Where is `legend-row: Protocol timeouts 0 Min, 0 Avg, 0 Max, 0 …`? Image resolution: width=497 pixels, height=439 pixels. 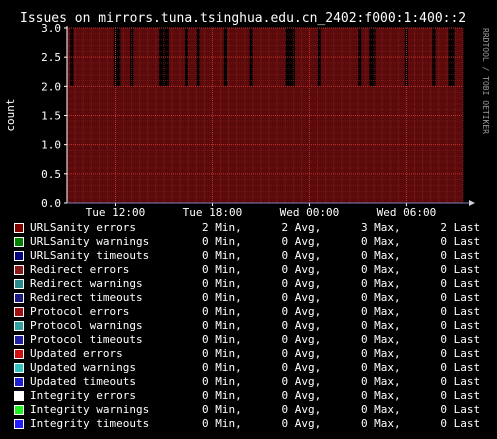
legend-row: Protocol timeouts 0 Min, 0 Avg, 0 Max, 0 … is located at coordinates (255, 340).